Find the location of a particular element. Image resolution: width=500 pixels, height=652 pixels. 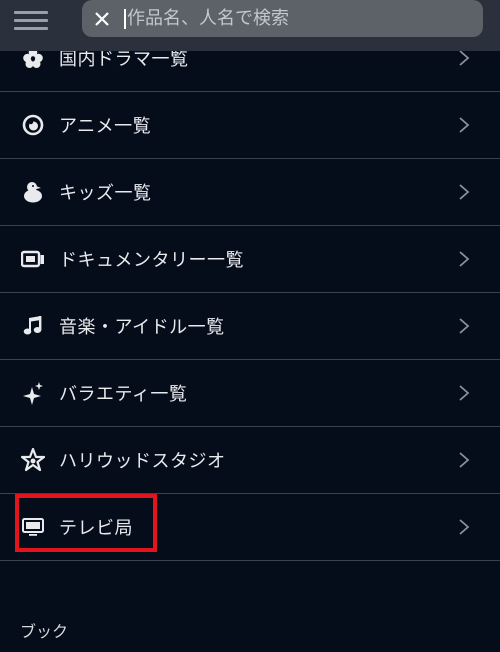

menu-item-label: 音楽・アイドル一覧 is located at coordinates (142, 327).